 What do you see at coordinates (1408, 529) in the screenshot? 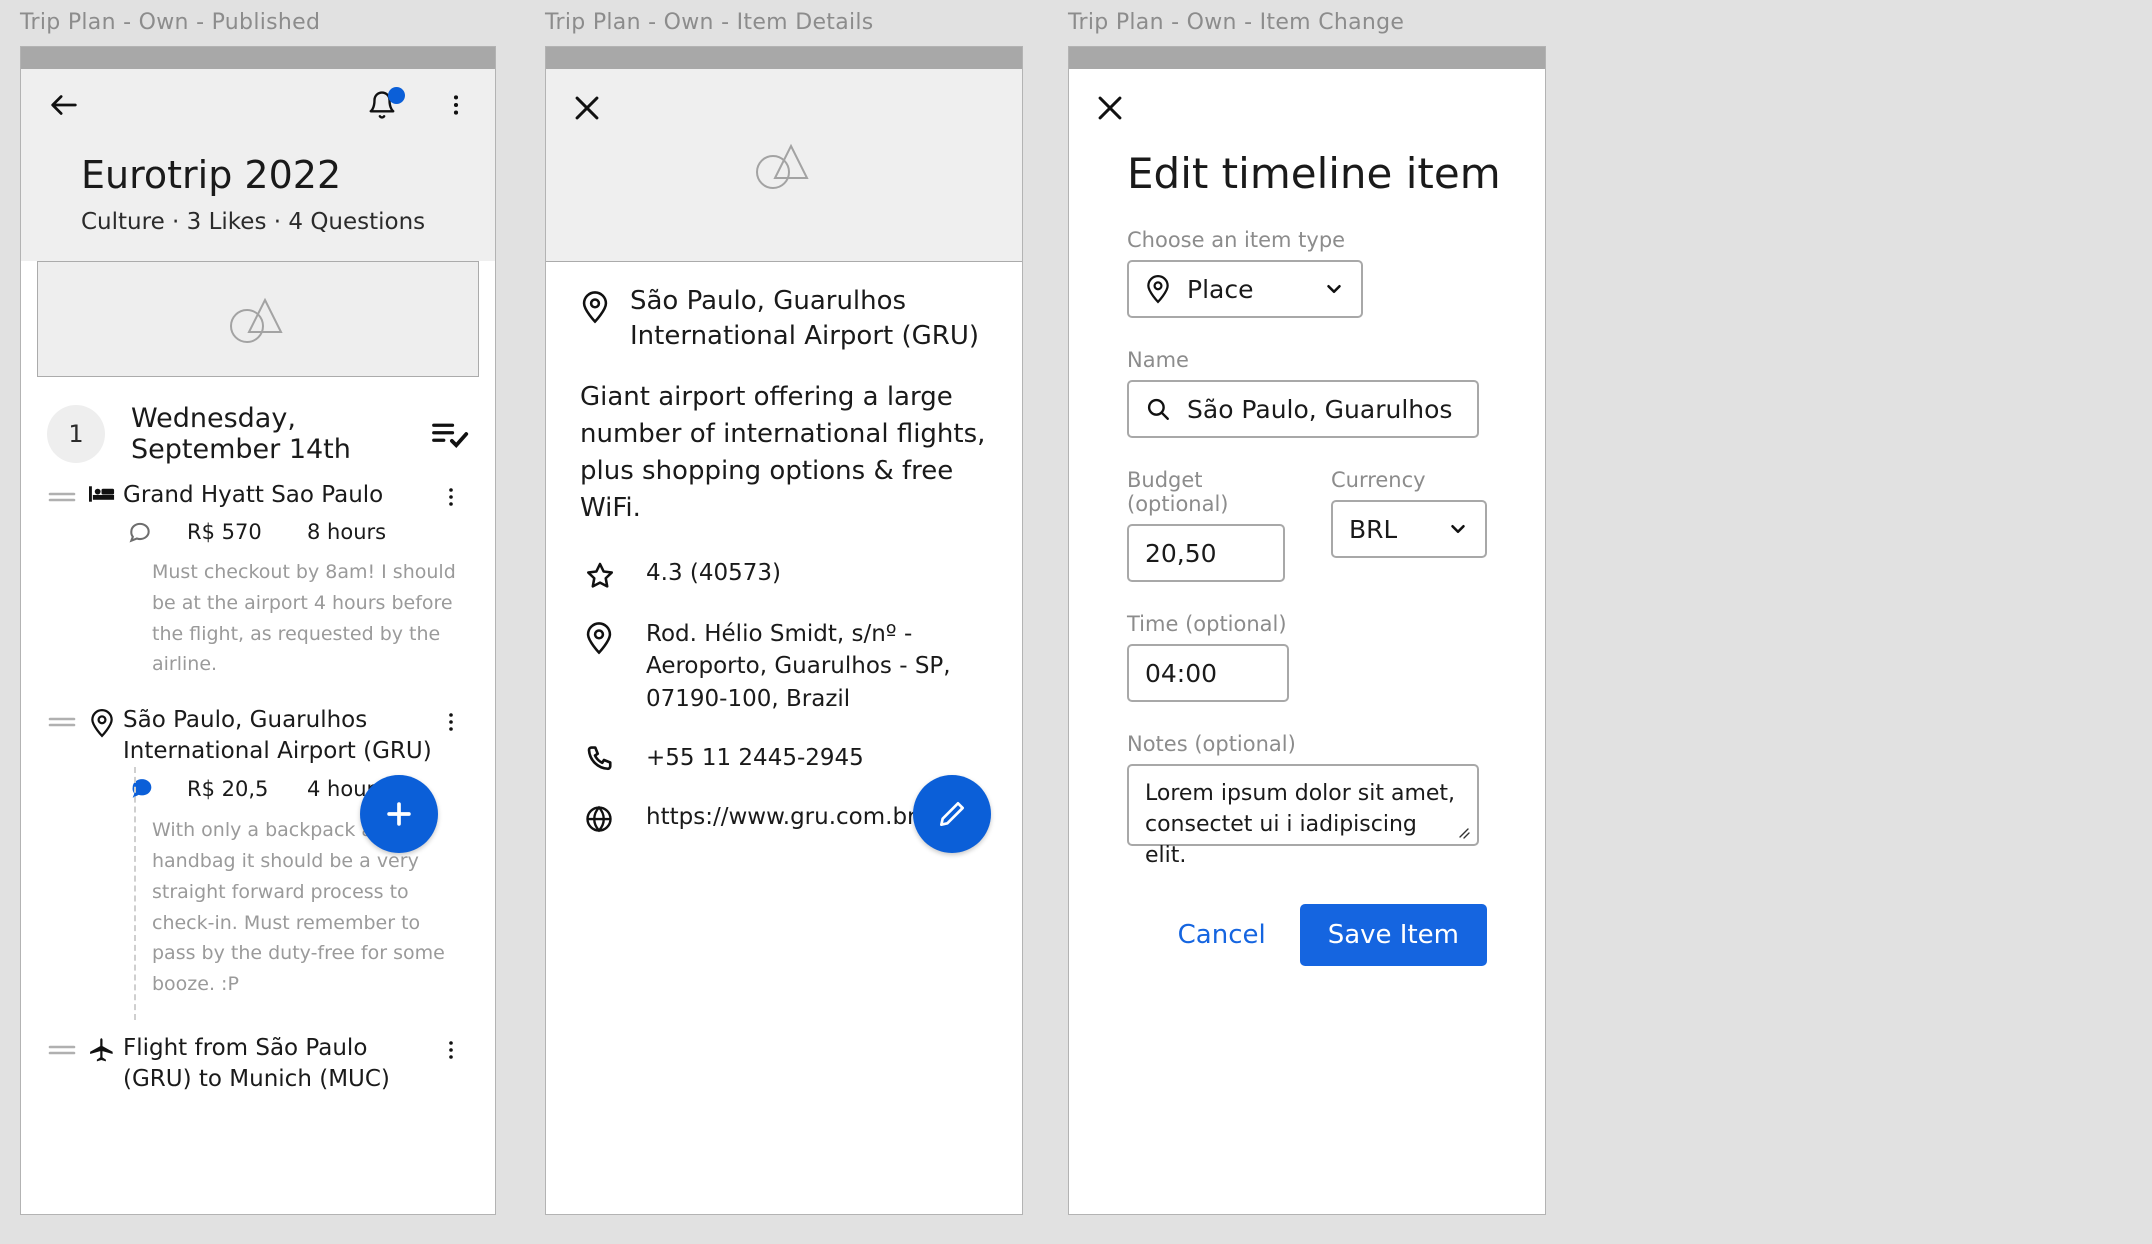
I see `currency-select: BRL` at bounding box center [1408, 529].